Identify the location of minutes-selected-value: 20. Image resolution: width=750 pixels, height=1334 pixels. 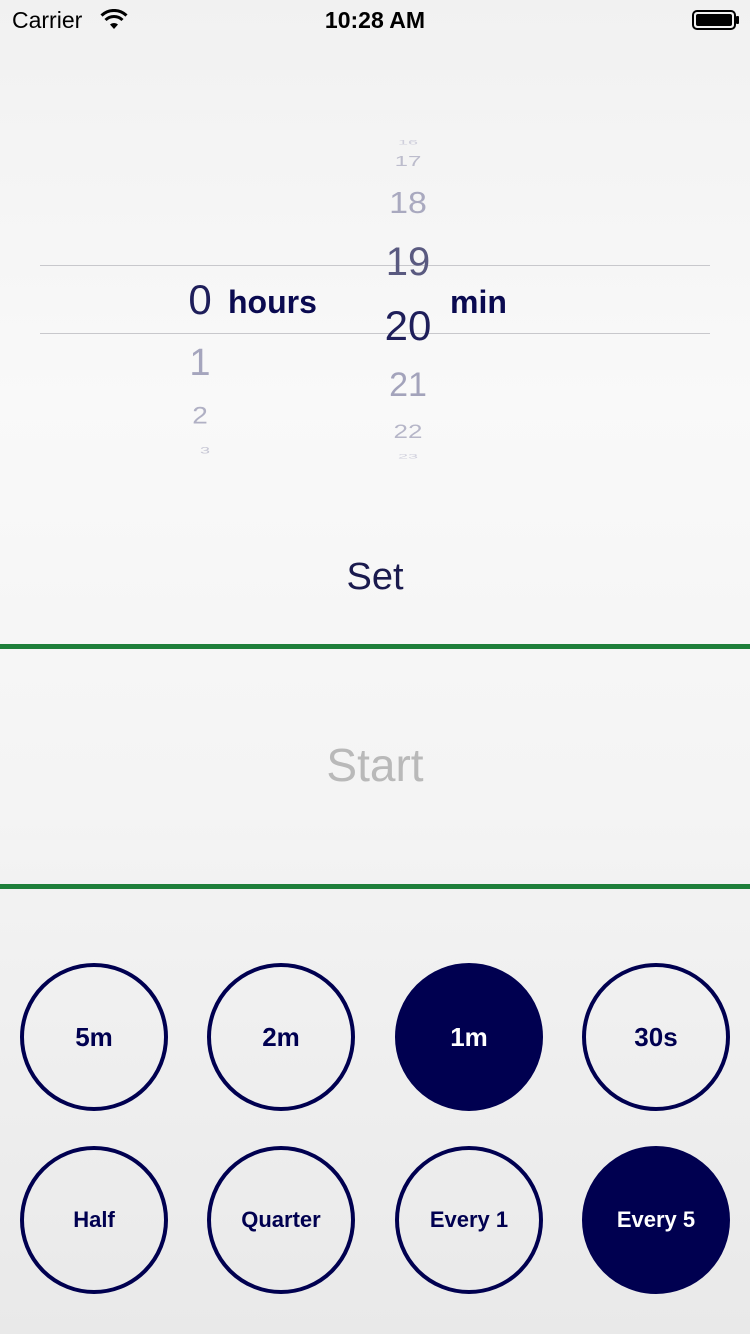
(408, 325).